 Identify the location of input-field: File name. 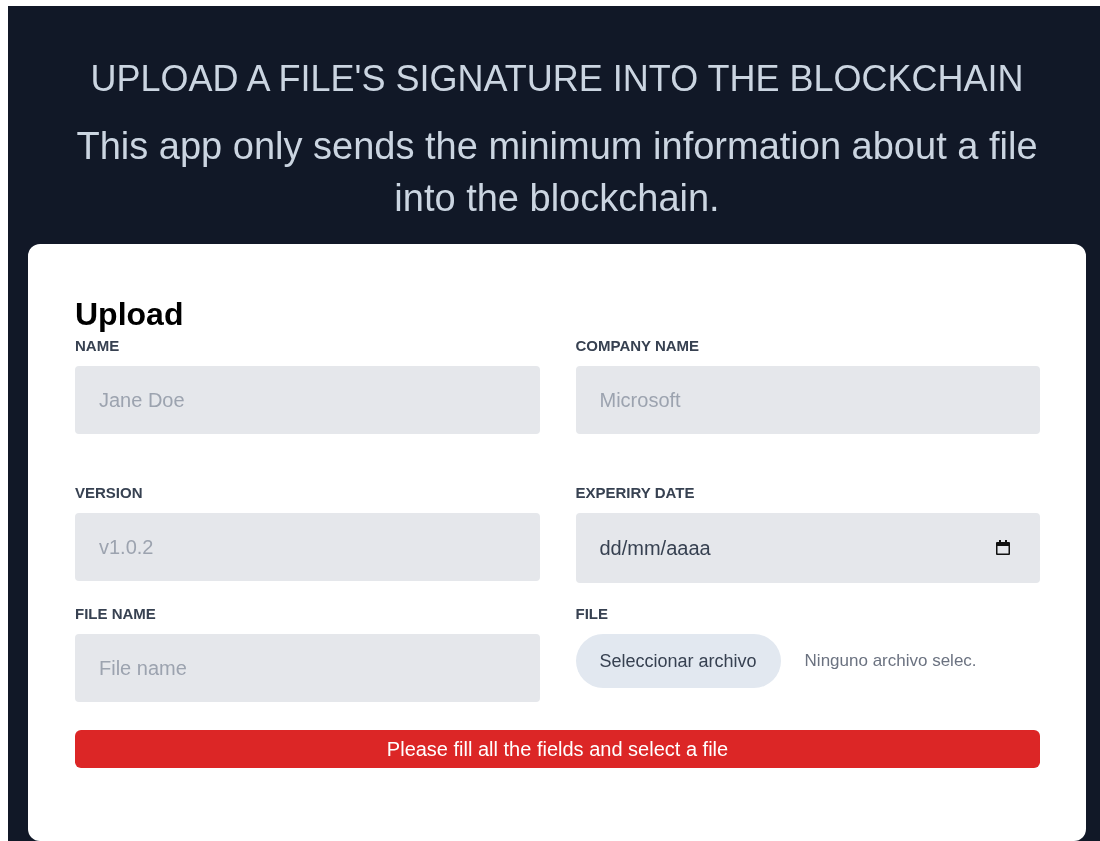
(307, 668).